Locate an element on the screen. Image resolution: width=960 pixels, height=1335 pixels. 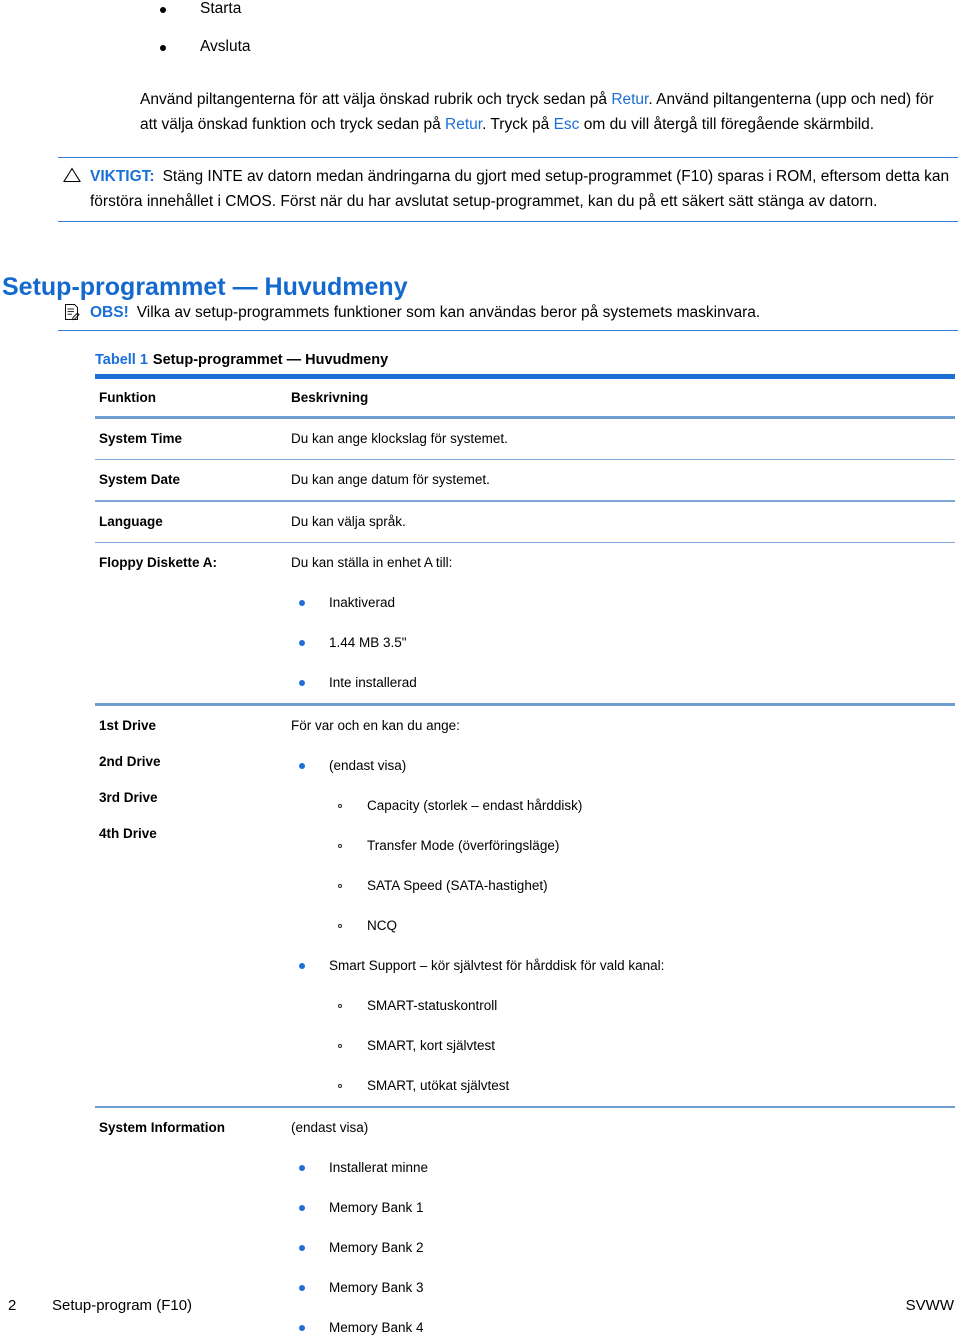
footer-page-number: 2 is located at coordinates (12, 1305).